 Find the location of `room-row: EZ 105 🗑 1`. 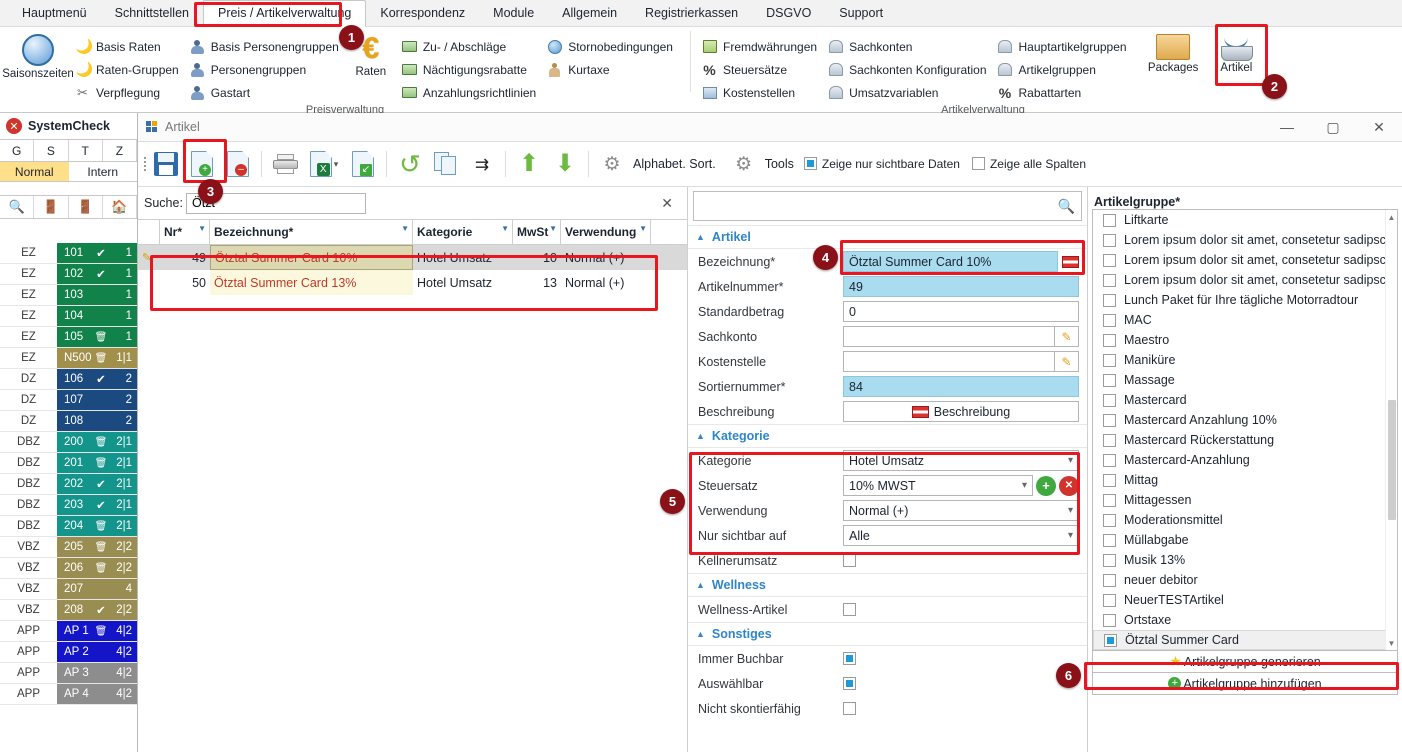

room-row: EZ 105 🗑 1 is located at coordinates (68, 337).